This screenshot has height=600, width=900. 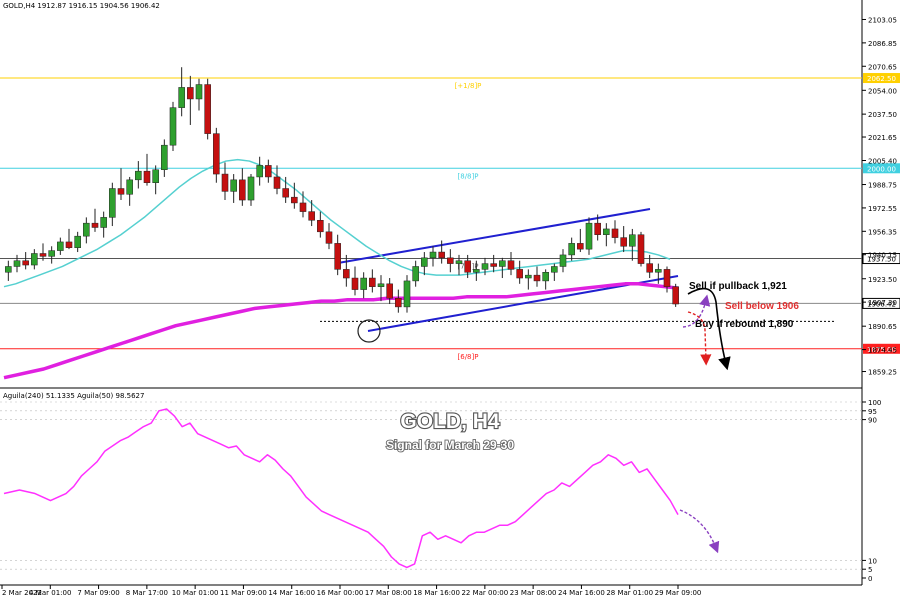 I want to click on time-tick-label: 23 Mar 08:00, so click(x=533, y=593).